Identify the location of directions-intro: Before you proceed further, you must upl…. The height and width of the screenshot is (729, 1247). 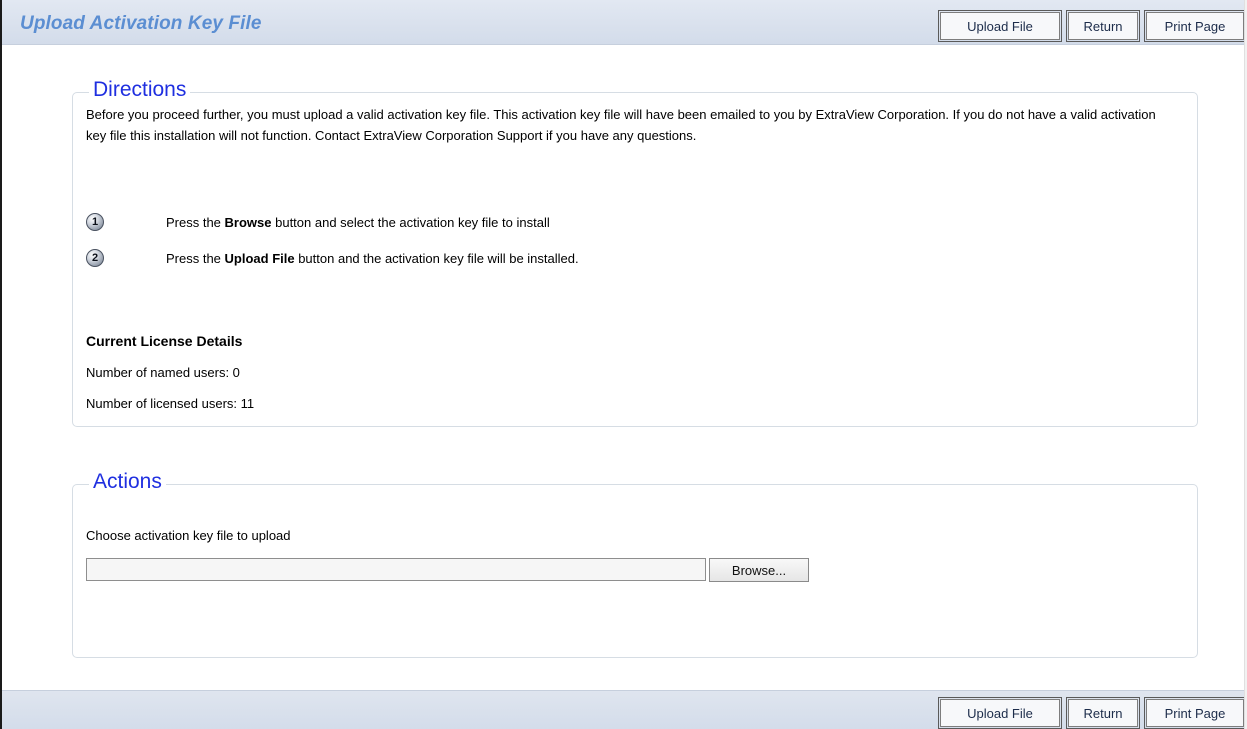
(621, 125).